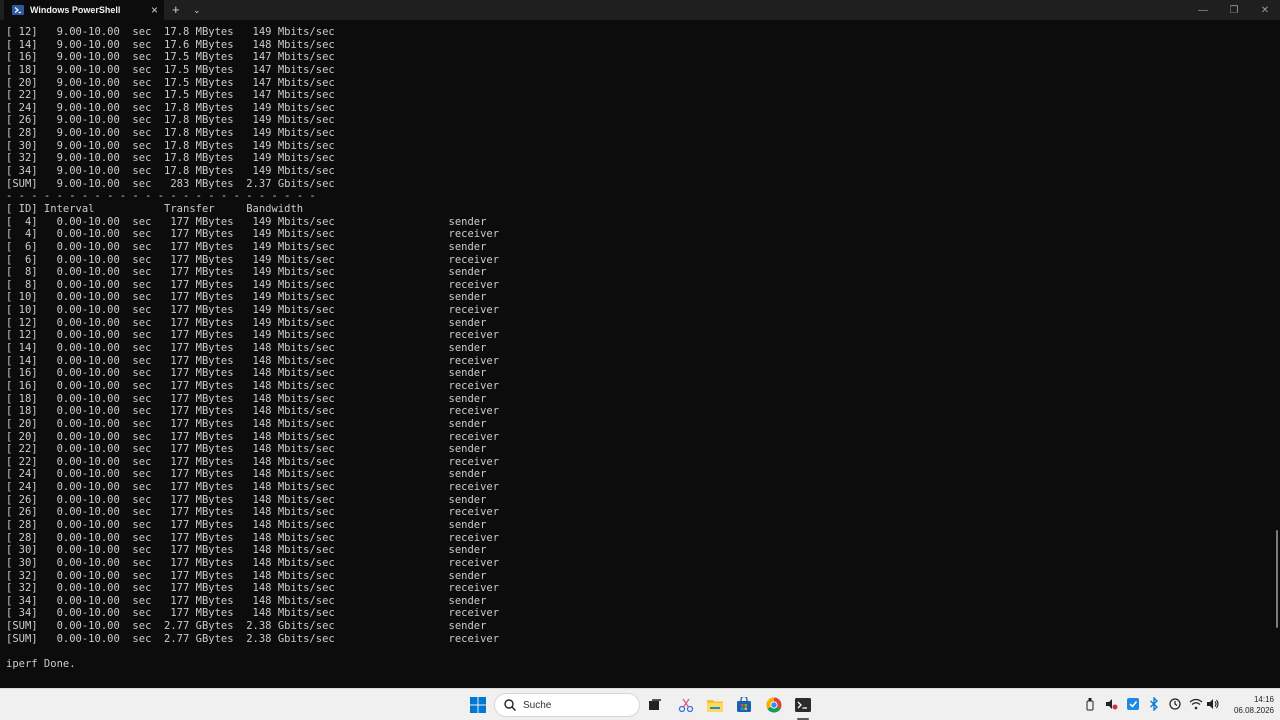 Image resolution: width=1280 pixels, height=720 pixels. What do you see at coordinates (1203, 10) in the screenshot?
I see `minimize-button: —` at bounding box center [1203, 10].